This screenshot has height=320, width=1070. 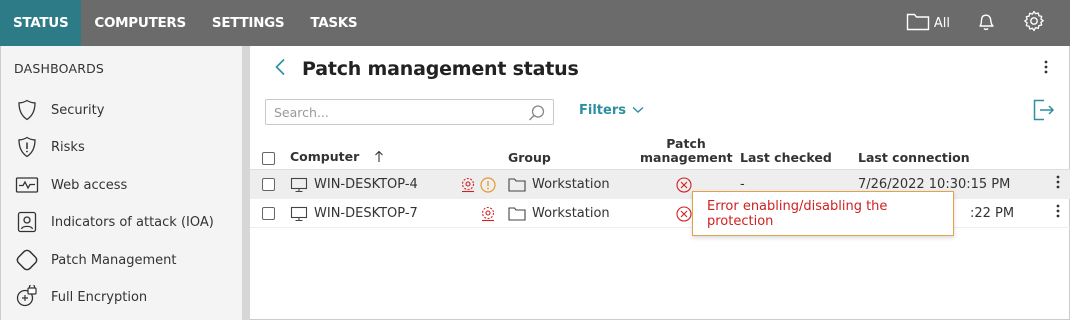 What do you see at coordinates (99, 297) in the screenshot?
I see `sidebar-item-label: Full Encryption` at bounding box center [99, 297].